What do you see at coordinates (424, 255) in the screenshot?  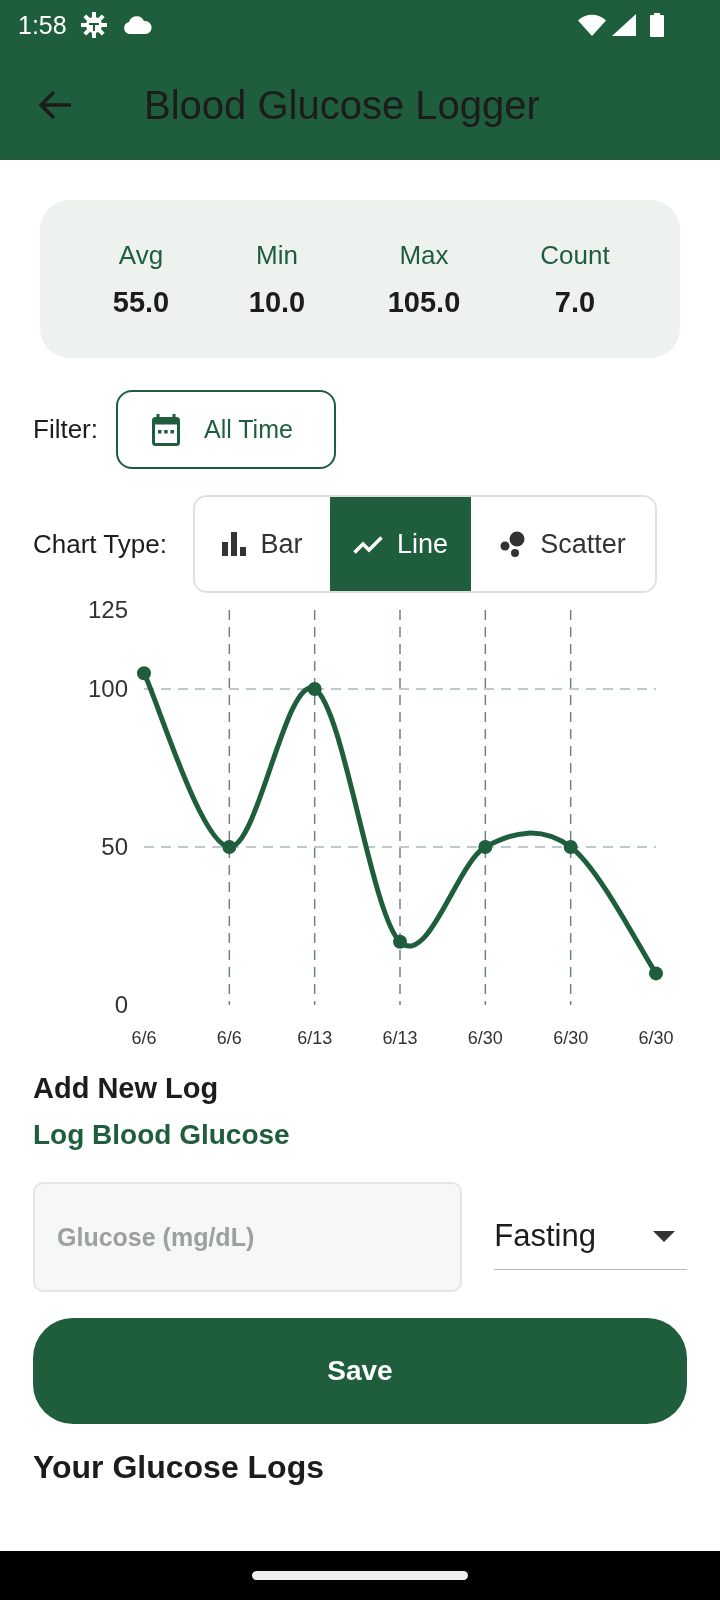 I see `stat-label: Max` at bounding box center [424, 255].